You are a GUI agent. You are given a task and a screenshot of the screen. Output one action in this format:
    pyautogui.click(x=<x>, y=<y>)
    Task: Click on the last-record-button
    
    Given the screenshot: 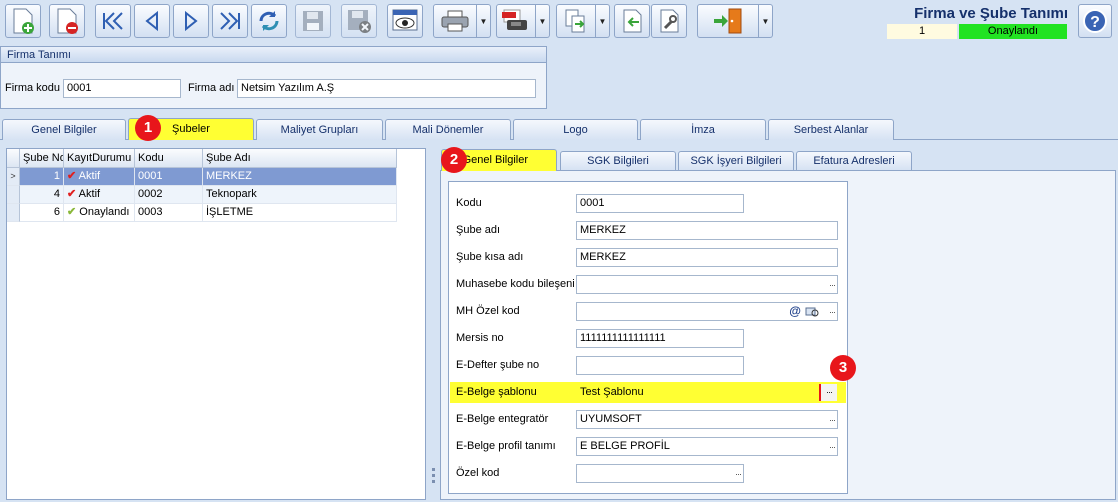 What is the action you would take?
    pyautogui.click(x=230, y=21)
    